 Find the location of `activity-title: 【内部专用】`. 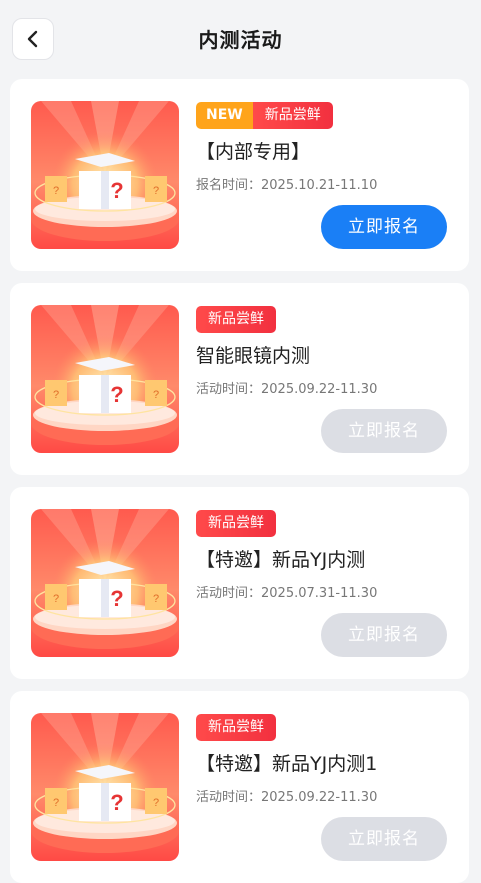

activity-title: 【内部专用】 is located at coordinates (253, 152).